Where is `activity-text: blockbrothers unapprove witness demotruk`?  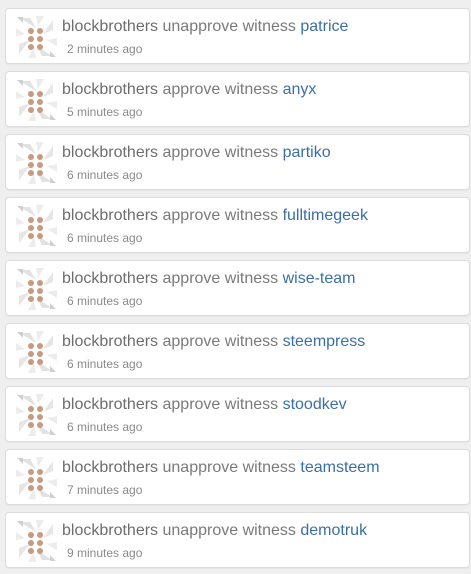
activity-text: blockbrothers unapprove witness demotruk is located at coordinates (214, 531).